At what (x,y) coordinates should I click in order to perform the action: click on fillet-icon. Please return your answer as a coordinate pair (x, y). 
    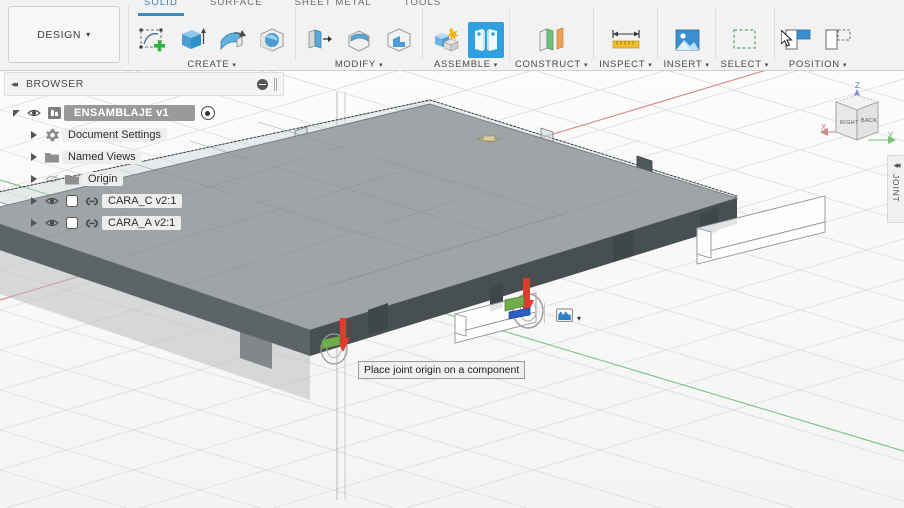
    Looking at the image, I should click on (359, 40).